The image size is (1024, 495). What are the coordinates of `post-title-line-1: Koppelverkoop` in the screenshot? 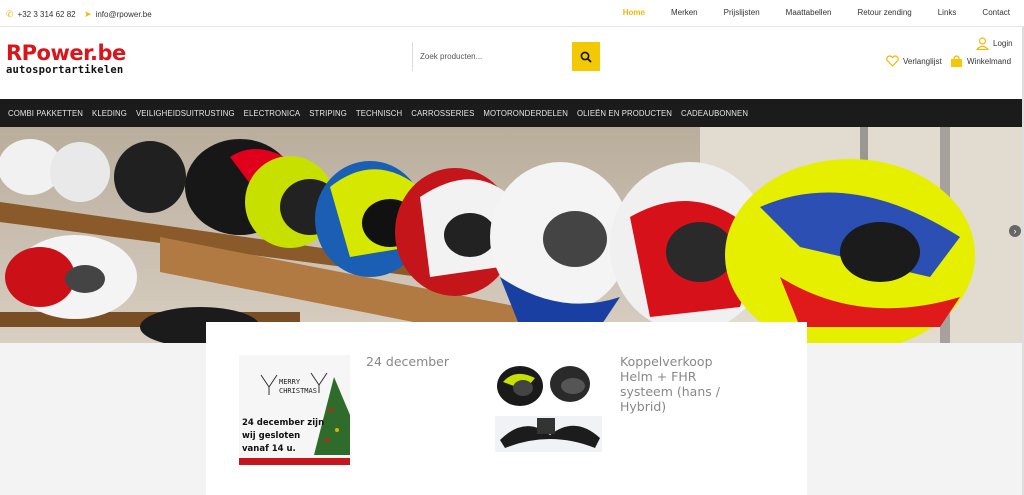 It's located at (666, 361).